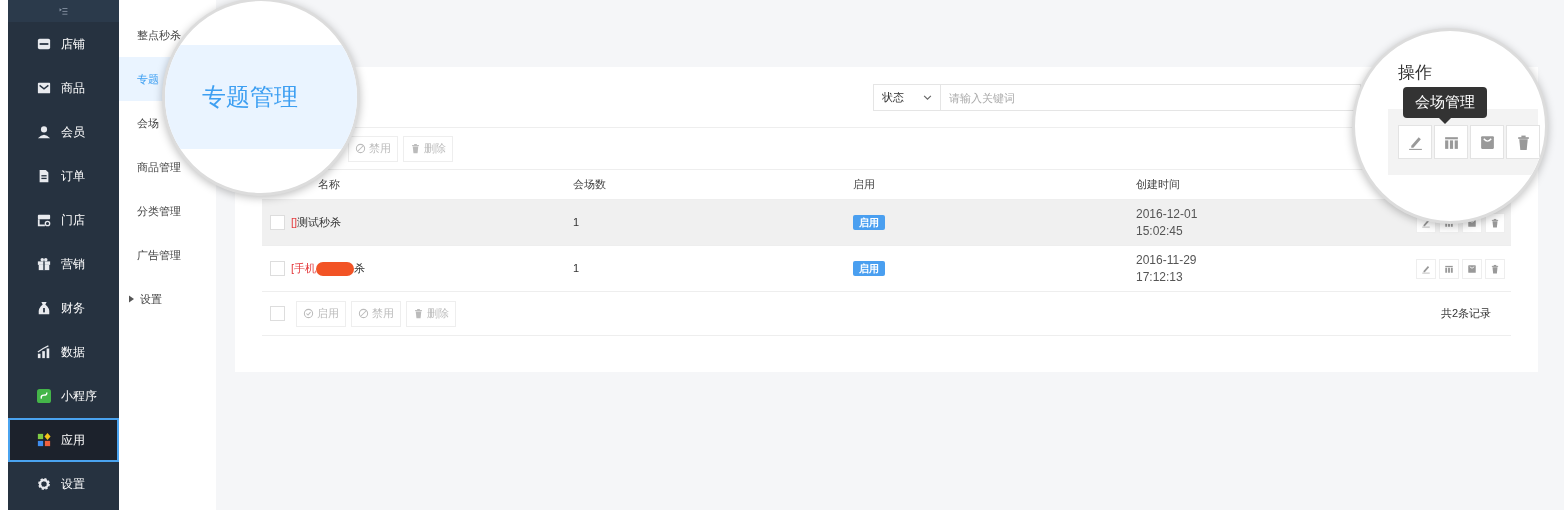  I want to click on column-header: 名称, so click(329, 185).